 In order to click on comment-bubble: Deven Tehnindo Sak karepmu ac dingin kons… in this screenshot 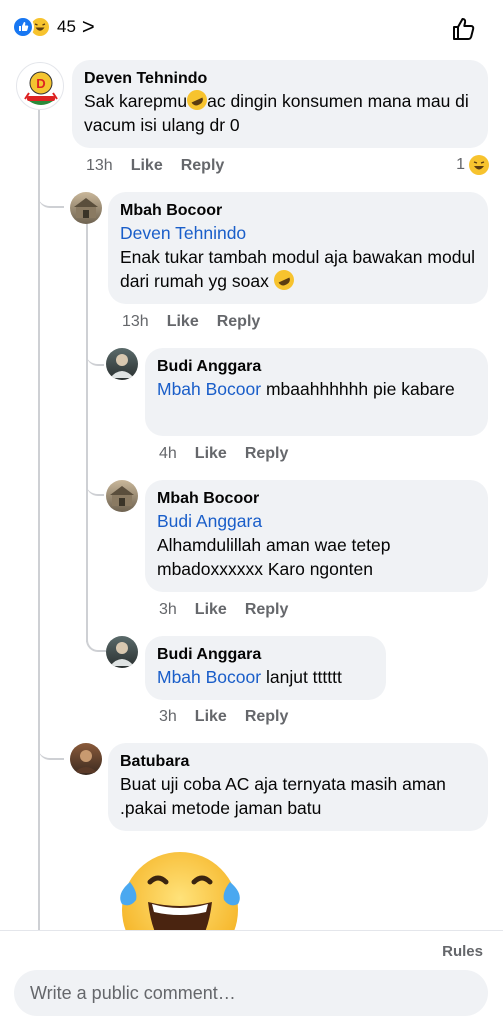, I will do `click(280, 104)`.